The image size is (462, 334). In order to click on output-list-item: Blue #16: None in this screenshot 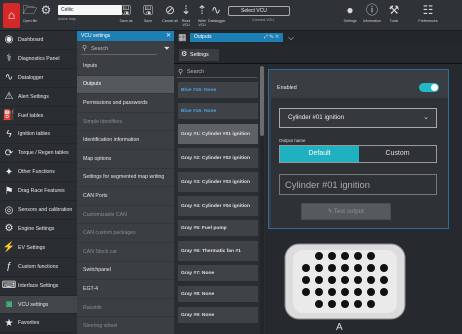, I will do `click(218, 111)`.